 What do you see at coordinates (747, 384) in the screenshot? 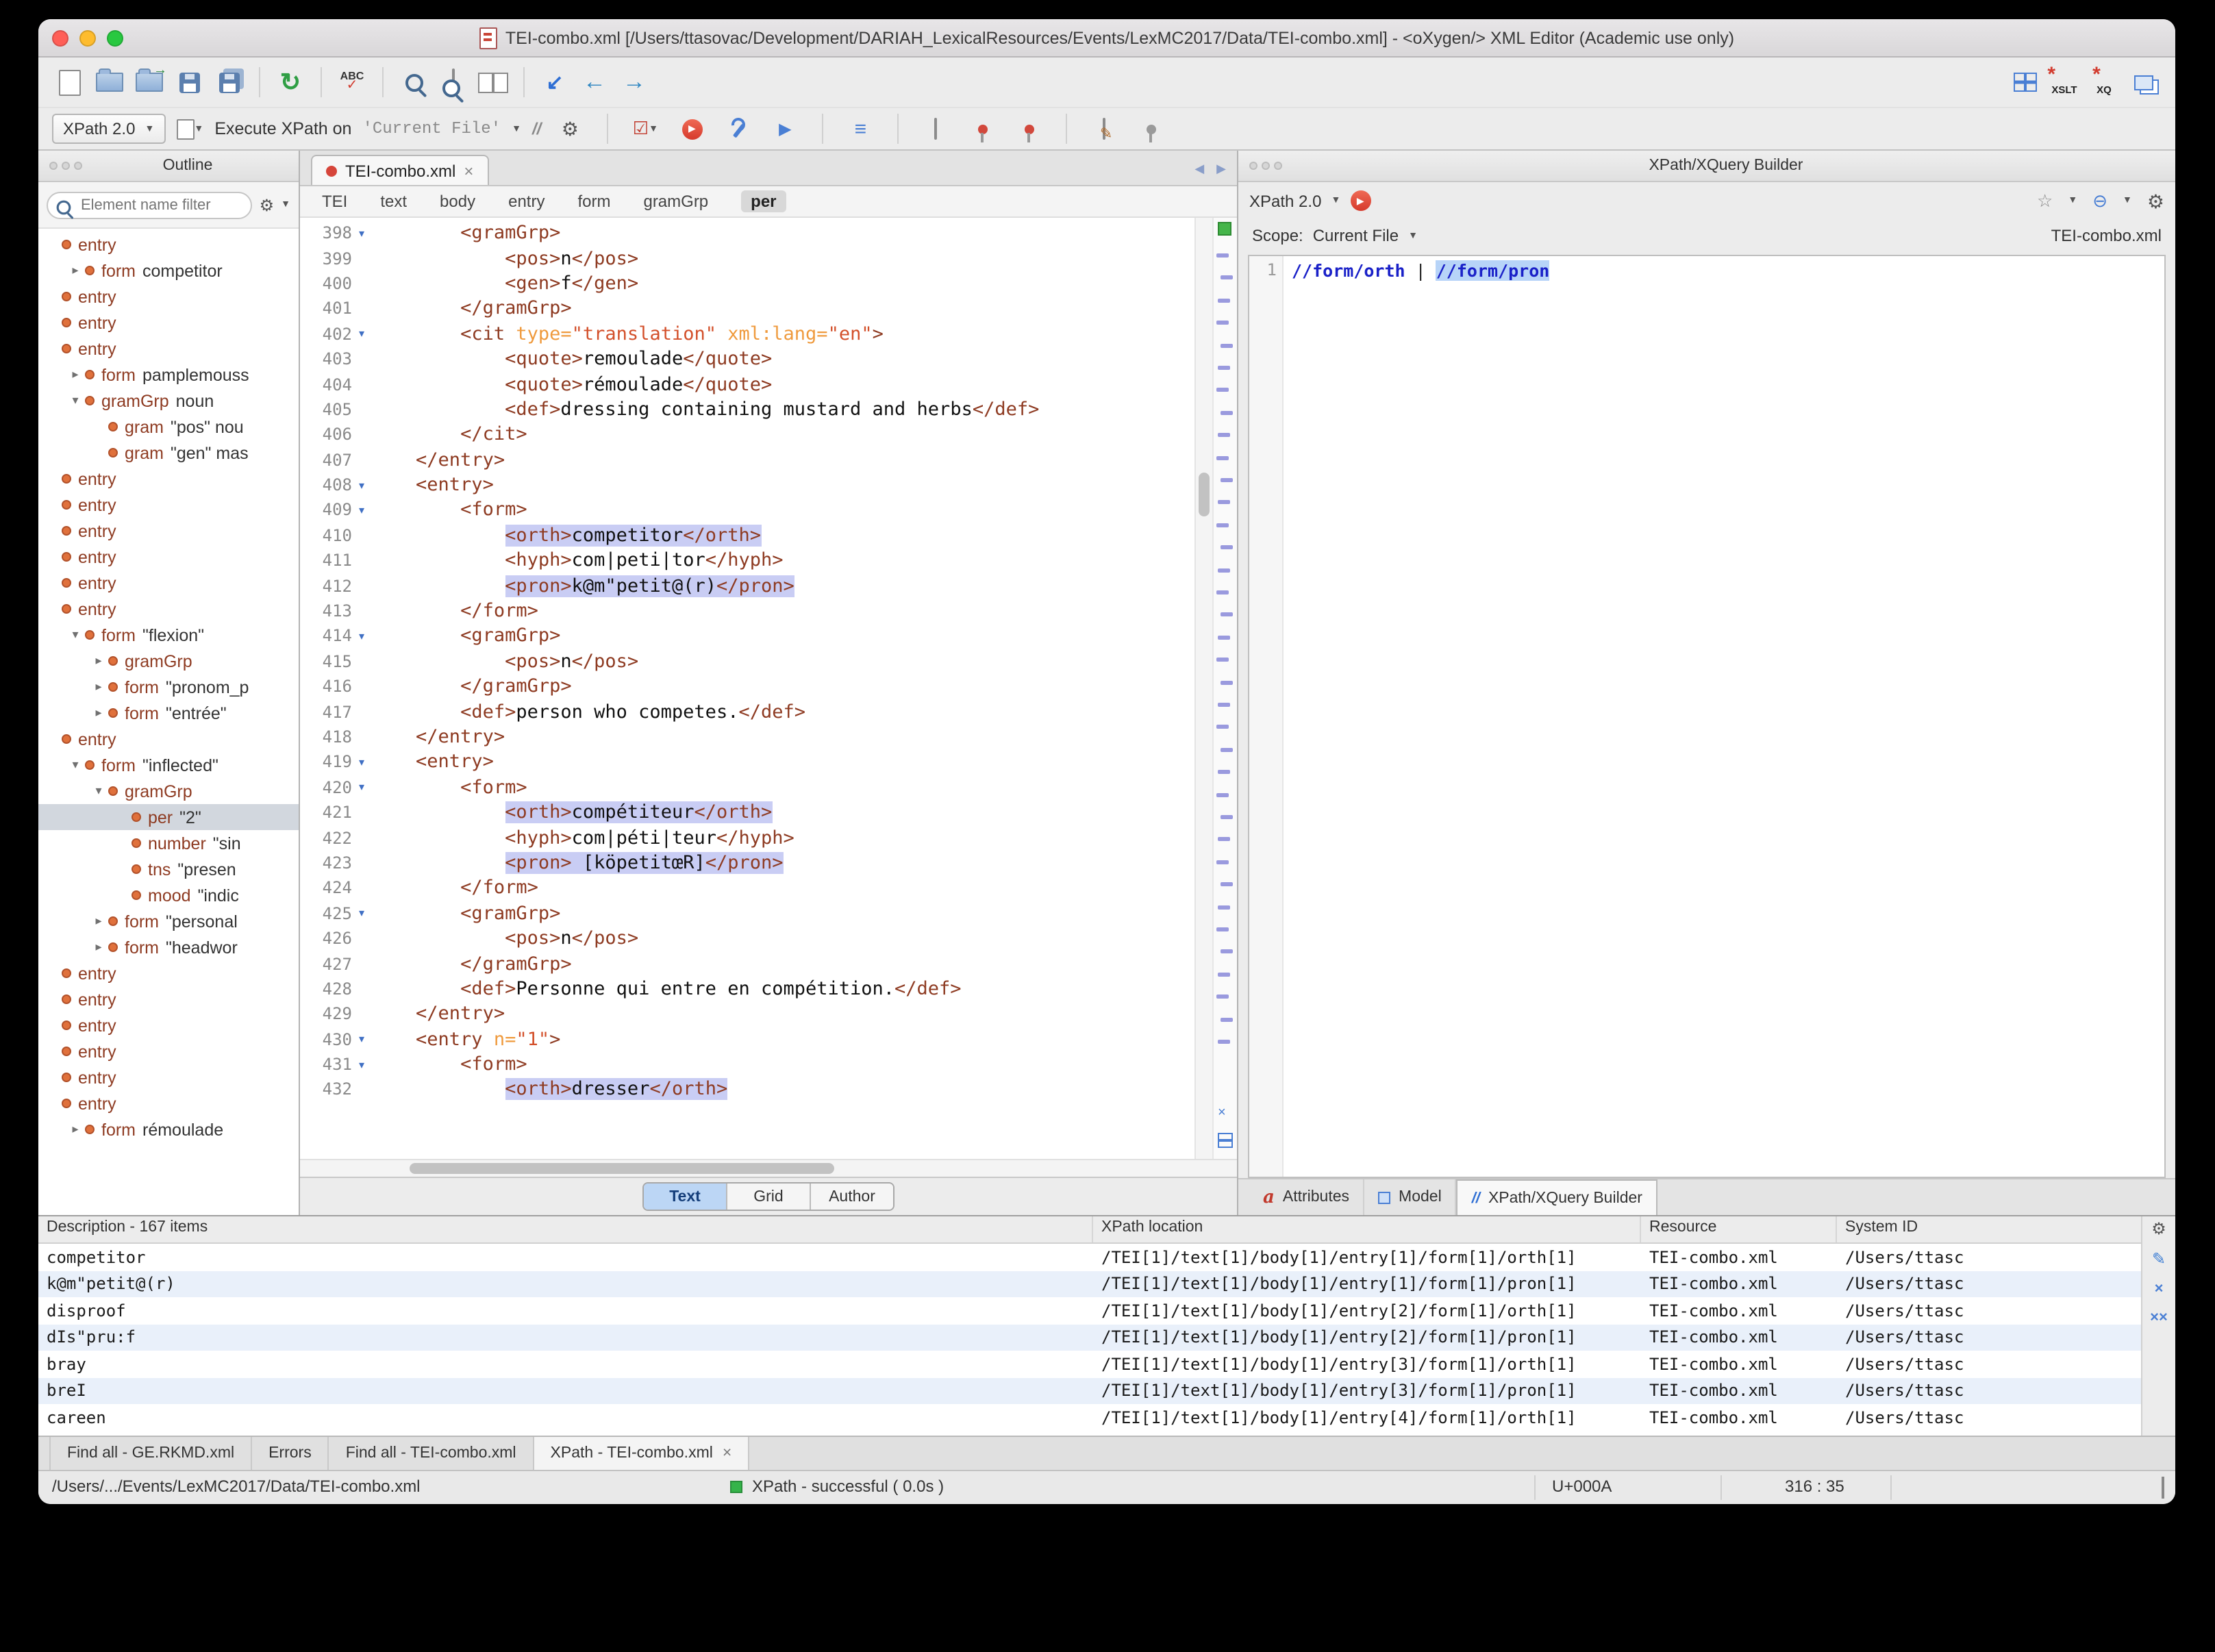
I see `code-line: 404 <quote>rémoulade</quote>` at bounding box center [747, 384].